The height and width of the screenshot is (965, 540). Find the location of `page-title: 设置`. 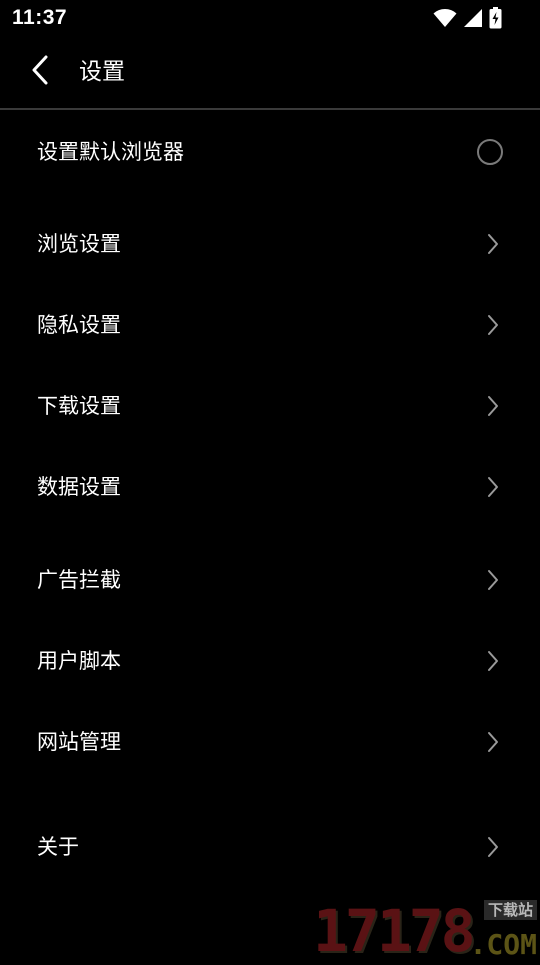

page-title: 设置 is located at coordinates (102, 72).